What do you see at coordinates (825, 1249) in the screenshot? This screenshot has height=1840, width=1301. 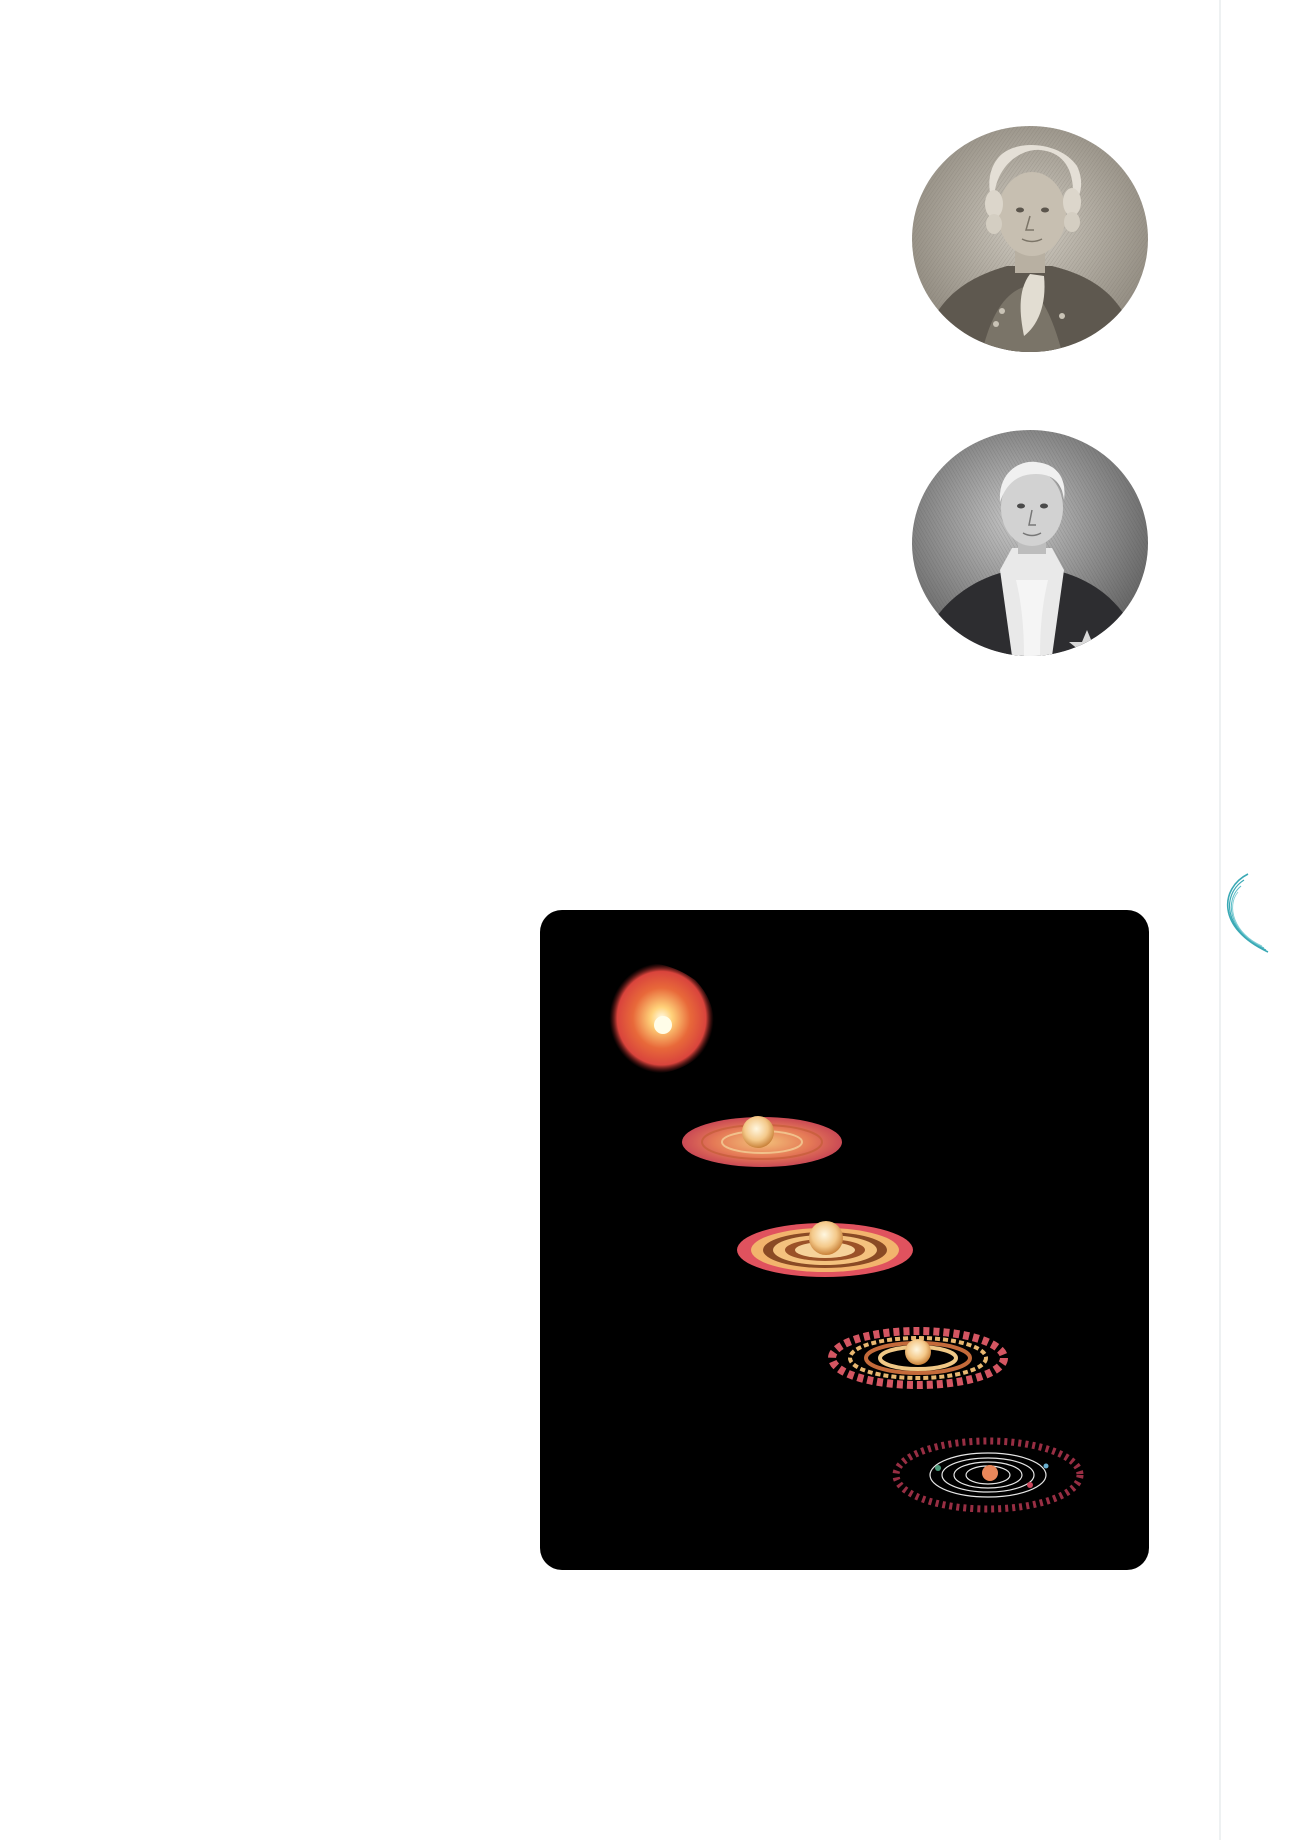 I see `stage-ringed-disk` at bounding box center [825, 1249].